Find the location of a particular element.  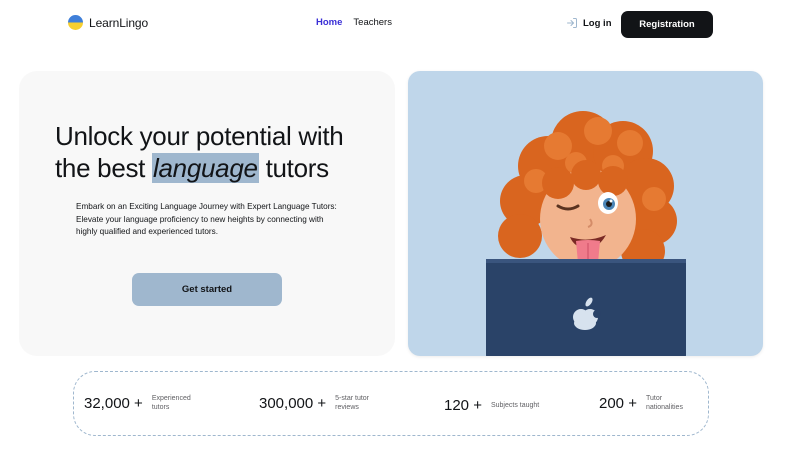

stat-label: Experienced tutors is located at coordinates (171, 403).